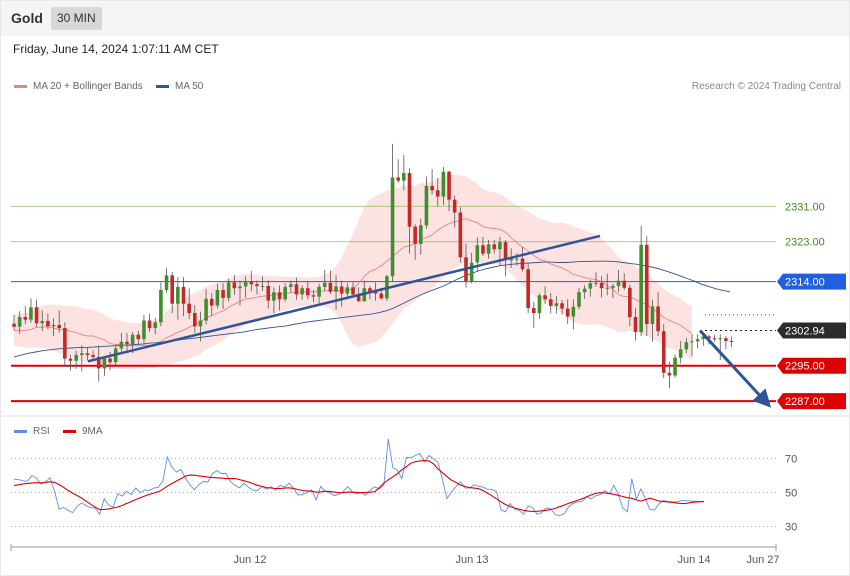 This screenshot has width=850, height=576. I want to click on price-tag-2287.00: 2287.00, so click(811, 401).